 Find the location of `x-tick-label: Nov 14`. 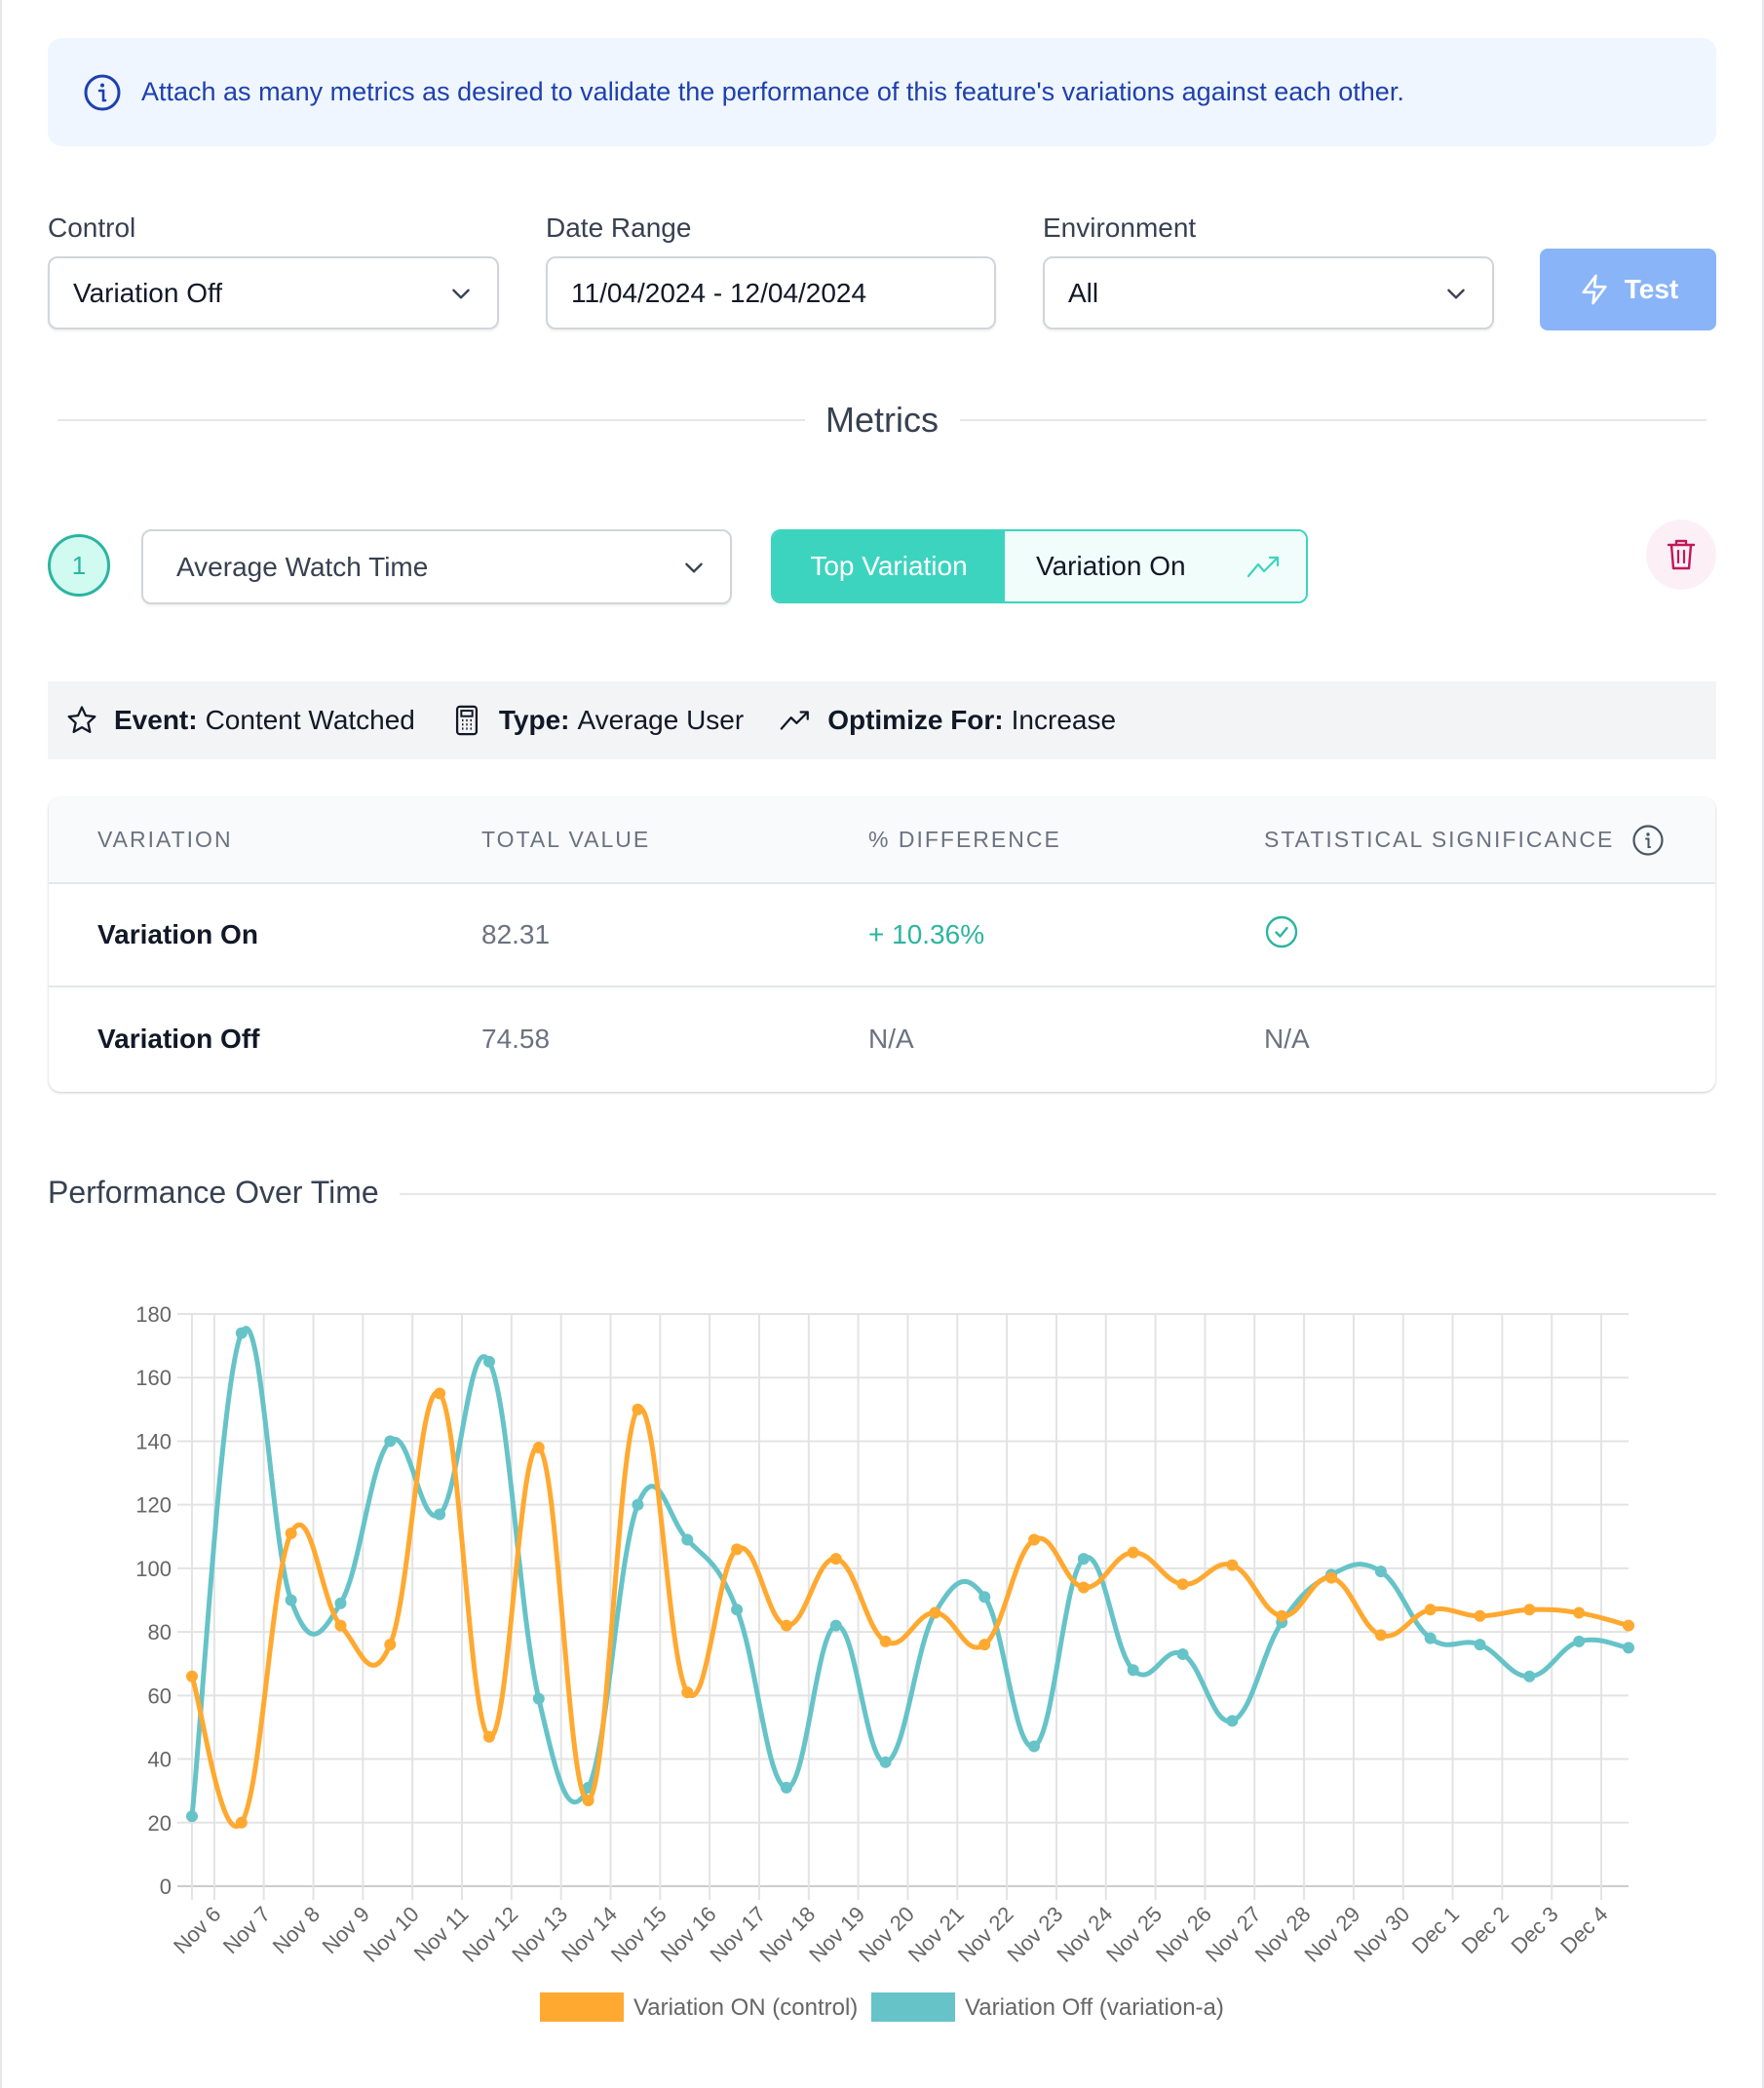

x-tick-label: Nov 14 is located at coordinates (589, 1934).